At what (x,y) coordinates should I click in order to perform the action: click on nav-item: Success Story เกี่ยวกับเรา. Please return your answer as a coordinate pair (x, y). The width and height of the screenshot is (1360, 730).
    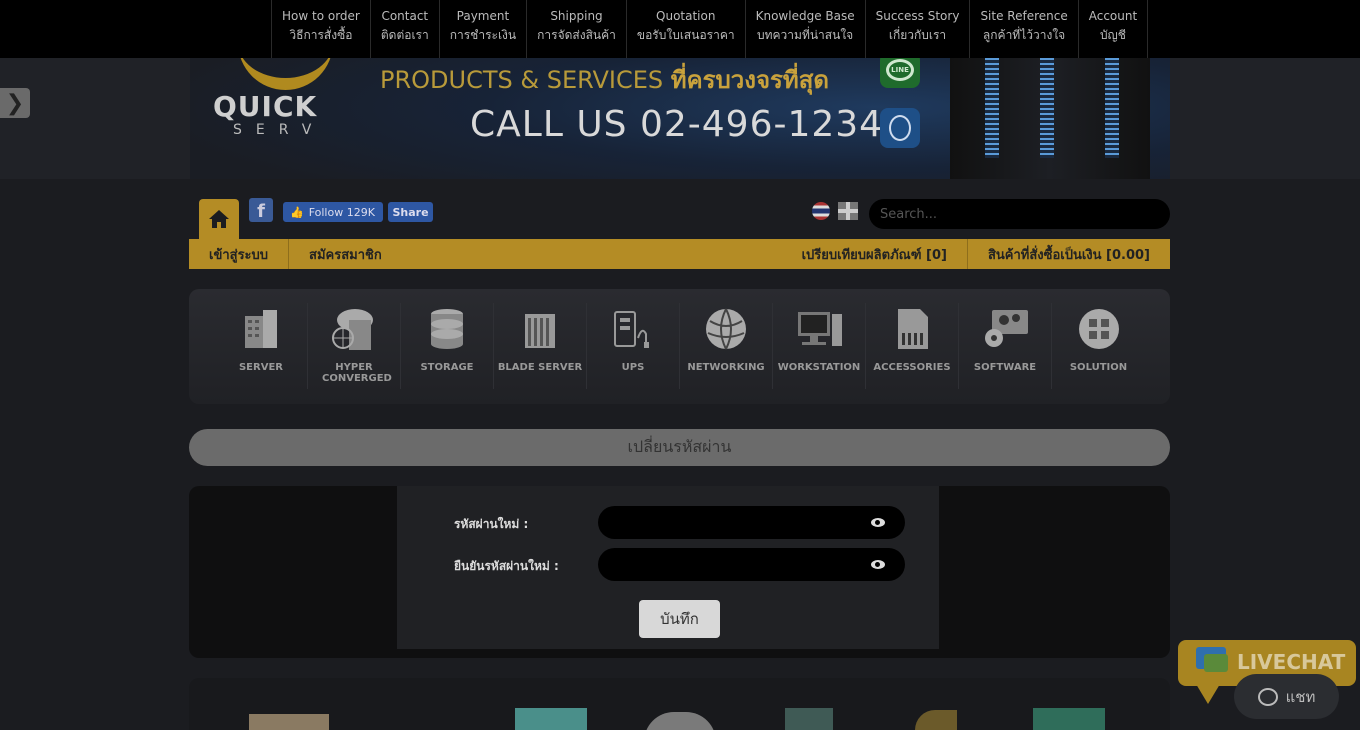
    Looking at the image, I should click on (917, 29).